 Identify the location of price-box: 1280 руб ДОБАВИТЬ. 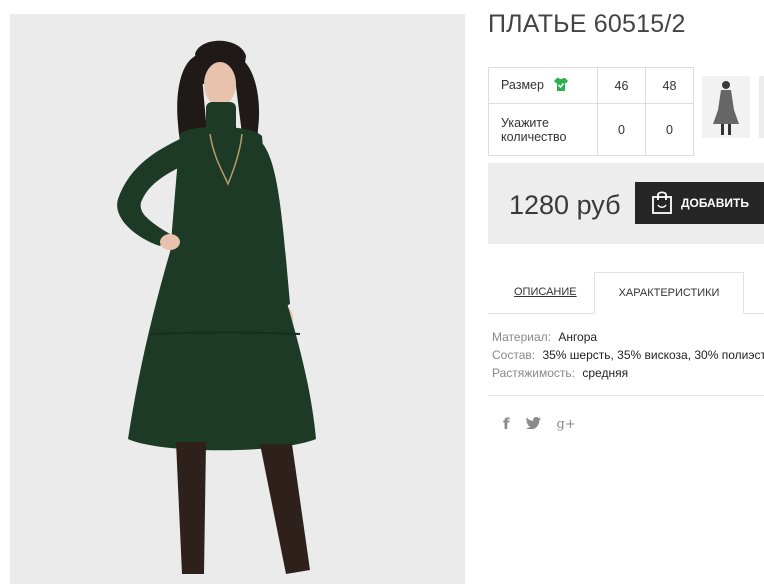
(626, 203).